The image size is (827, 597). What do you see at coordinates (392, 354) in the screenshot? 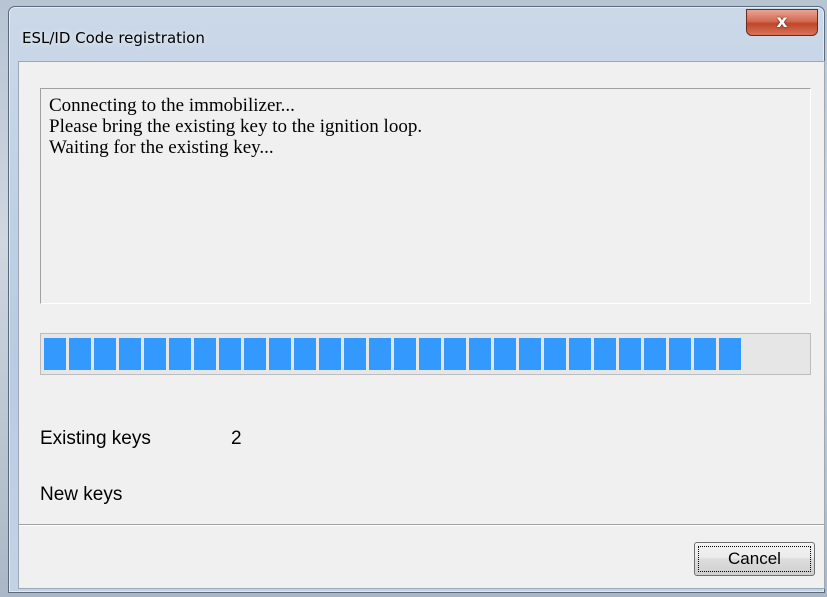
I see `progress-fill` at bounding box center [392, 354].